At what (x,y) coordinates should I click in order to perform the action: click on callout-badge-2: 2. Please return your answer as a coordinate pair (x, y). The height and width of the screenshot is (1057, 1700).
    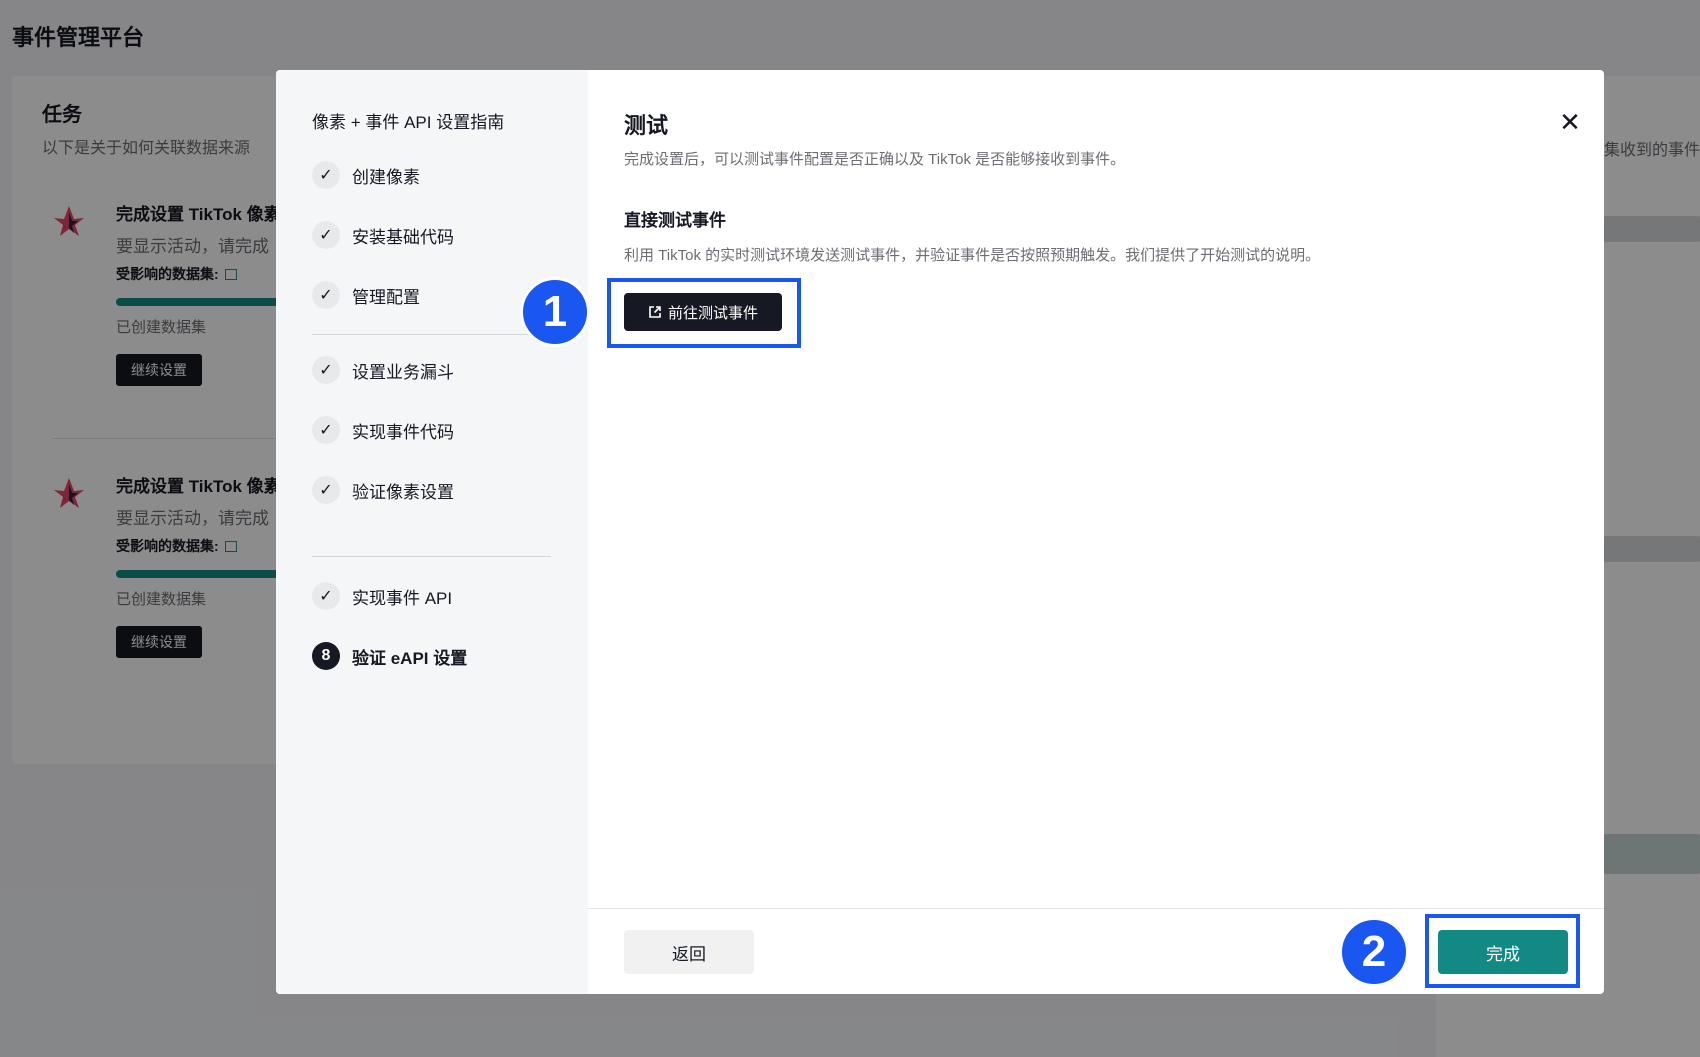
    Looking at the image, I should click on (1374, 952).